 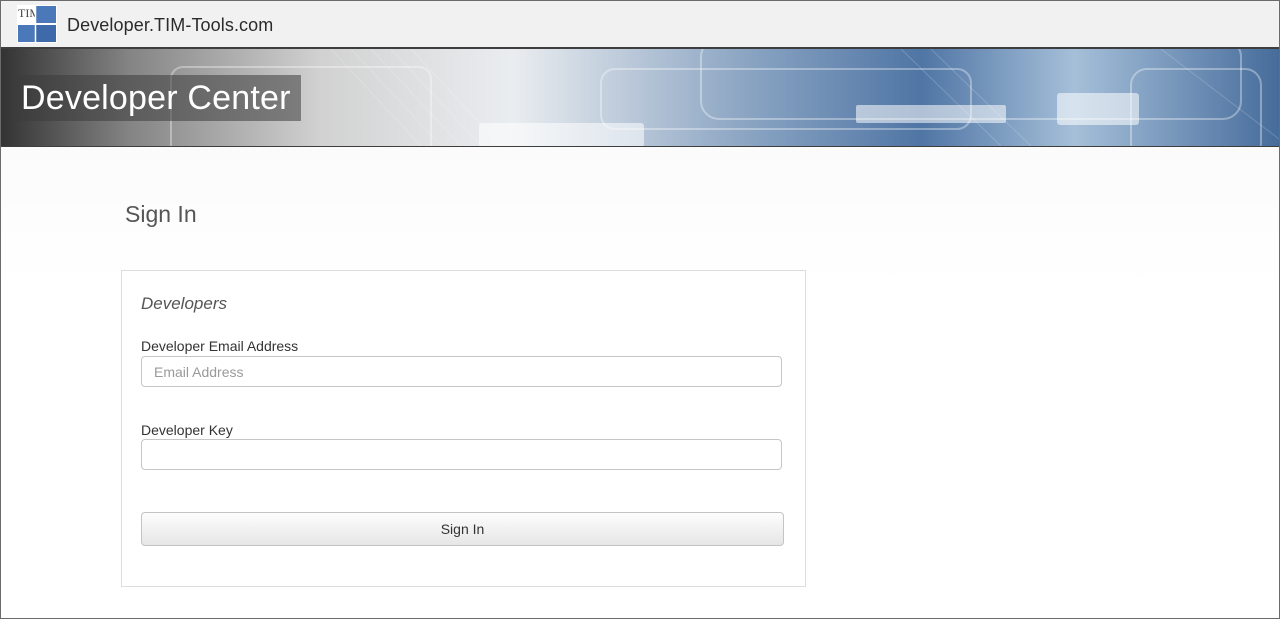 I want to click on tim-logo-icon: TIM, so click(x=37, y=24).